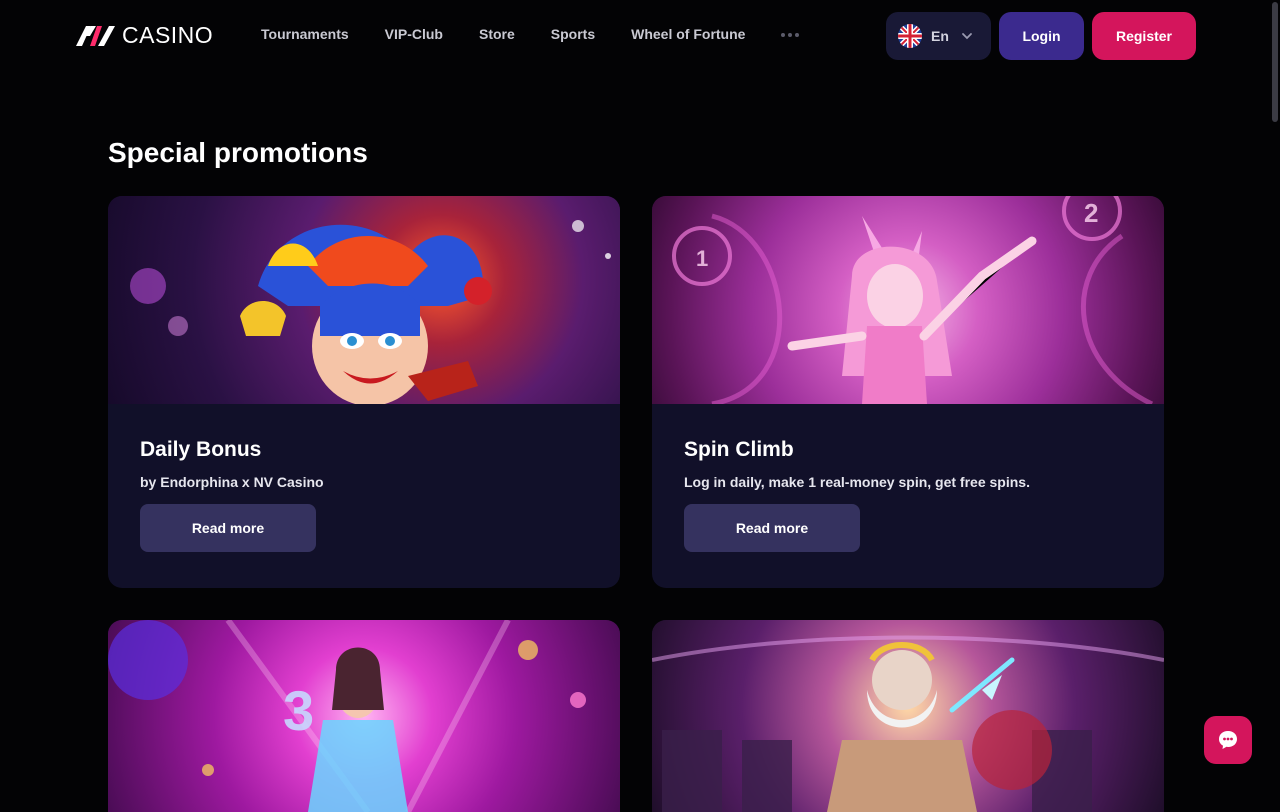 The image size is (1280, 812). What do you see at coordinates (201, 449) in the screenshot?
I see `promo-title: Daily Bonus` at bounding box center [201, 449].